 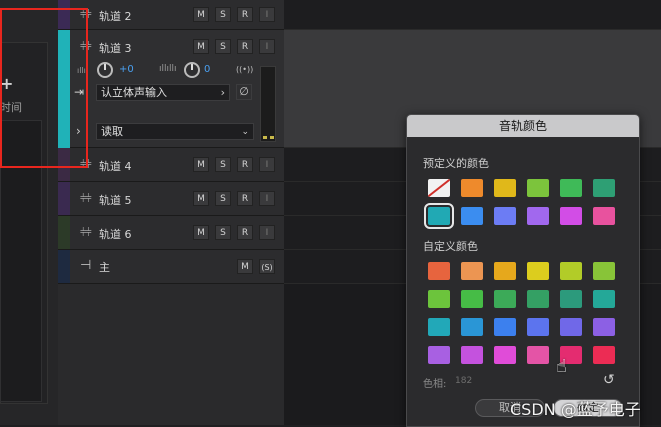 I want to click on hand-cursor-icon: ☝, so click(x=561, y=366).